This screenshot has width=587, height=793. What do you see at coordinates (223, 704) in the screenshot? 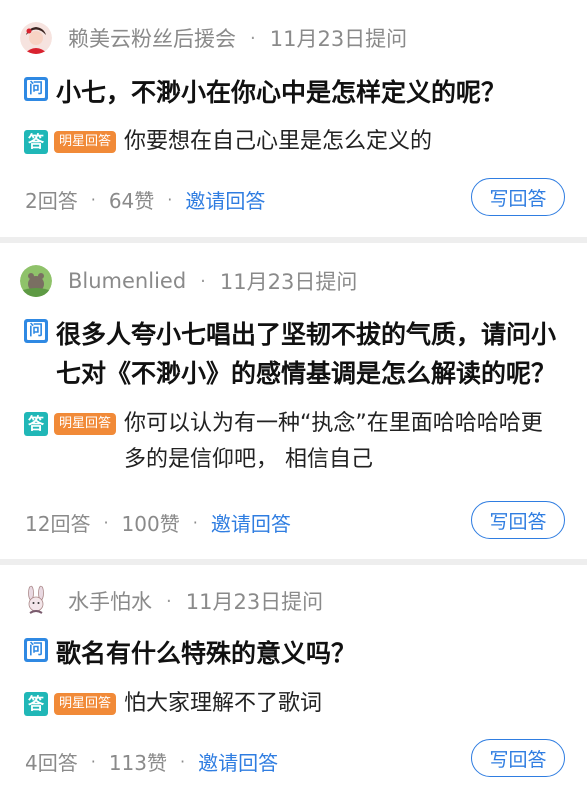
I see `answer-text: 怕大家理解不了歌词` at bounding box center [223, 704].